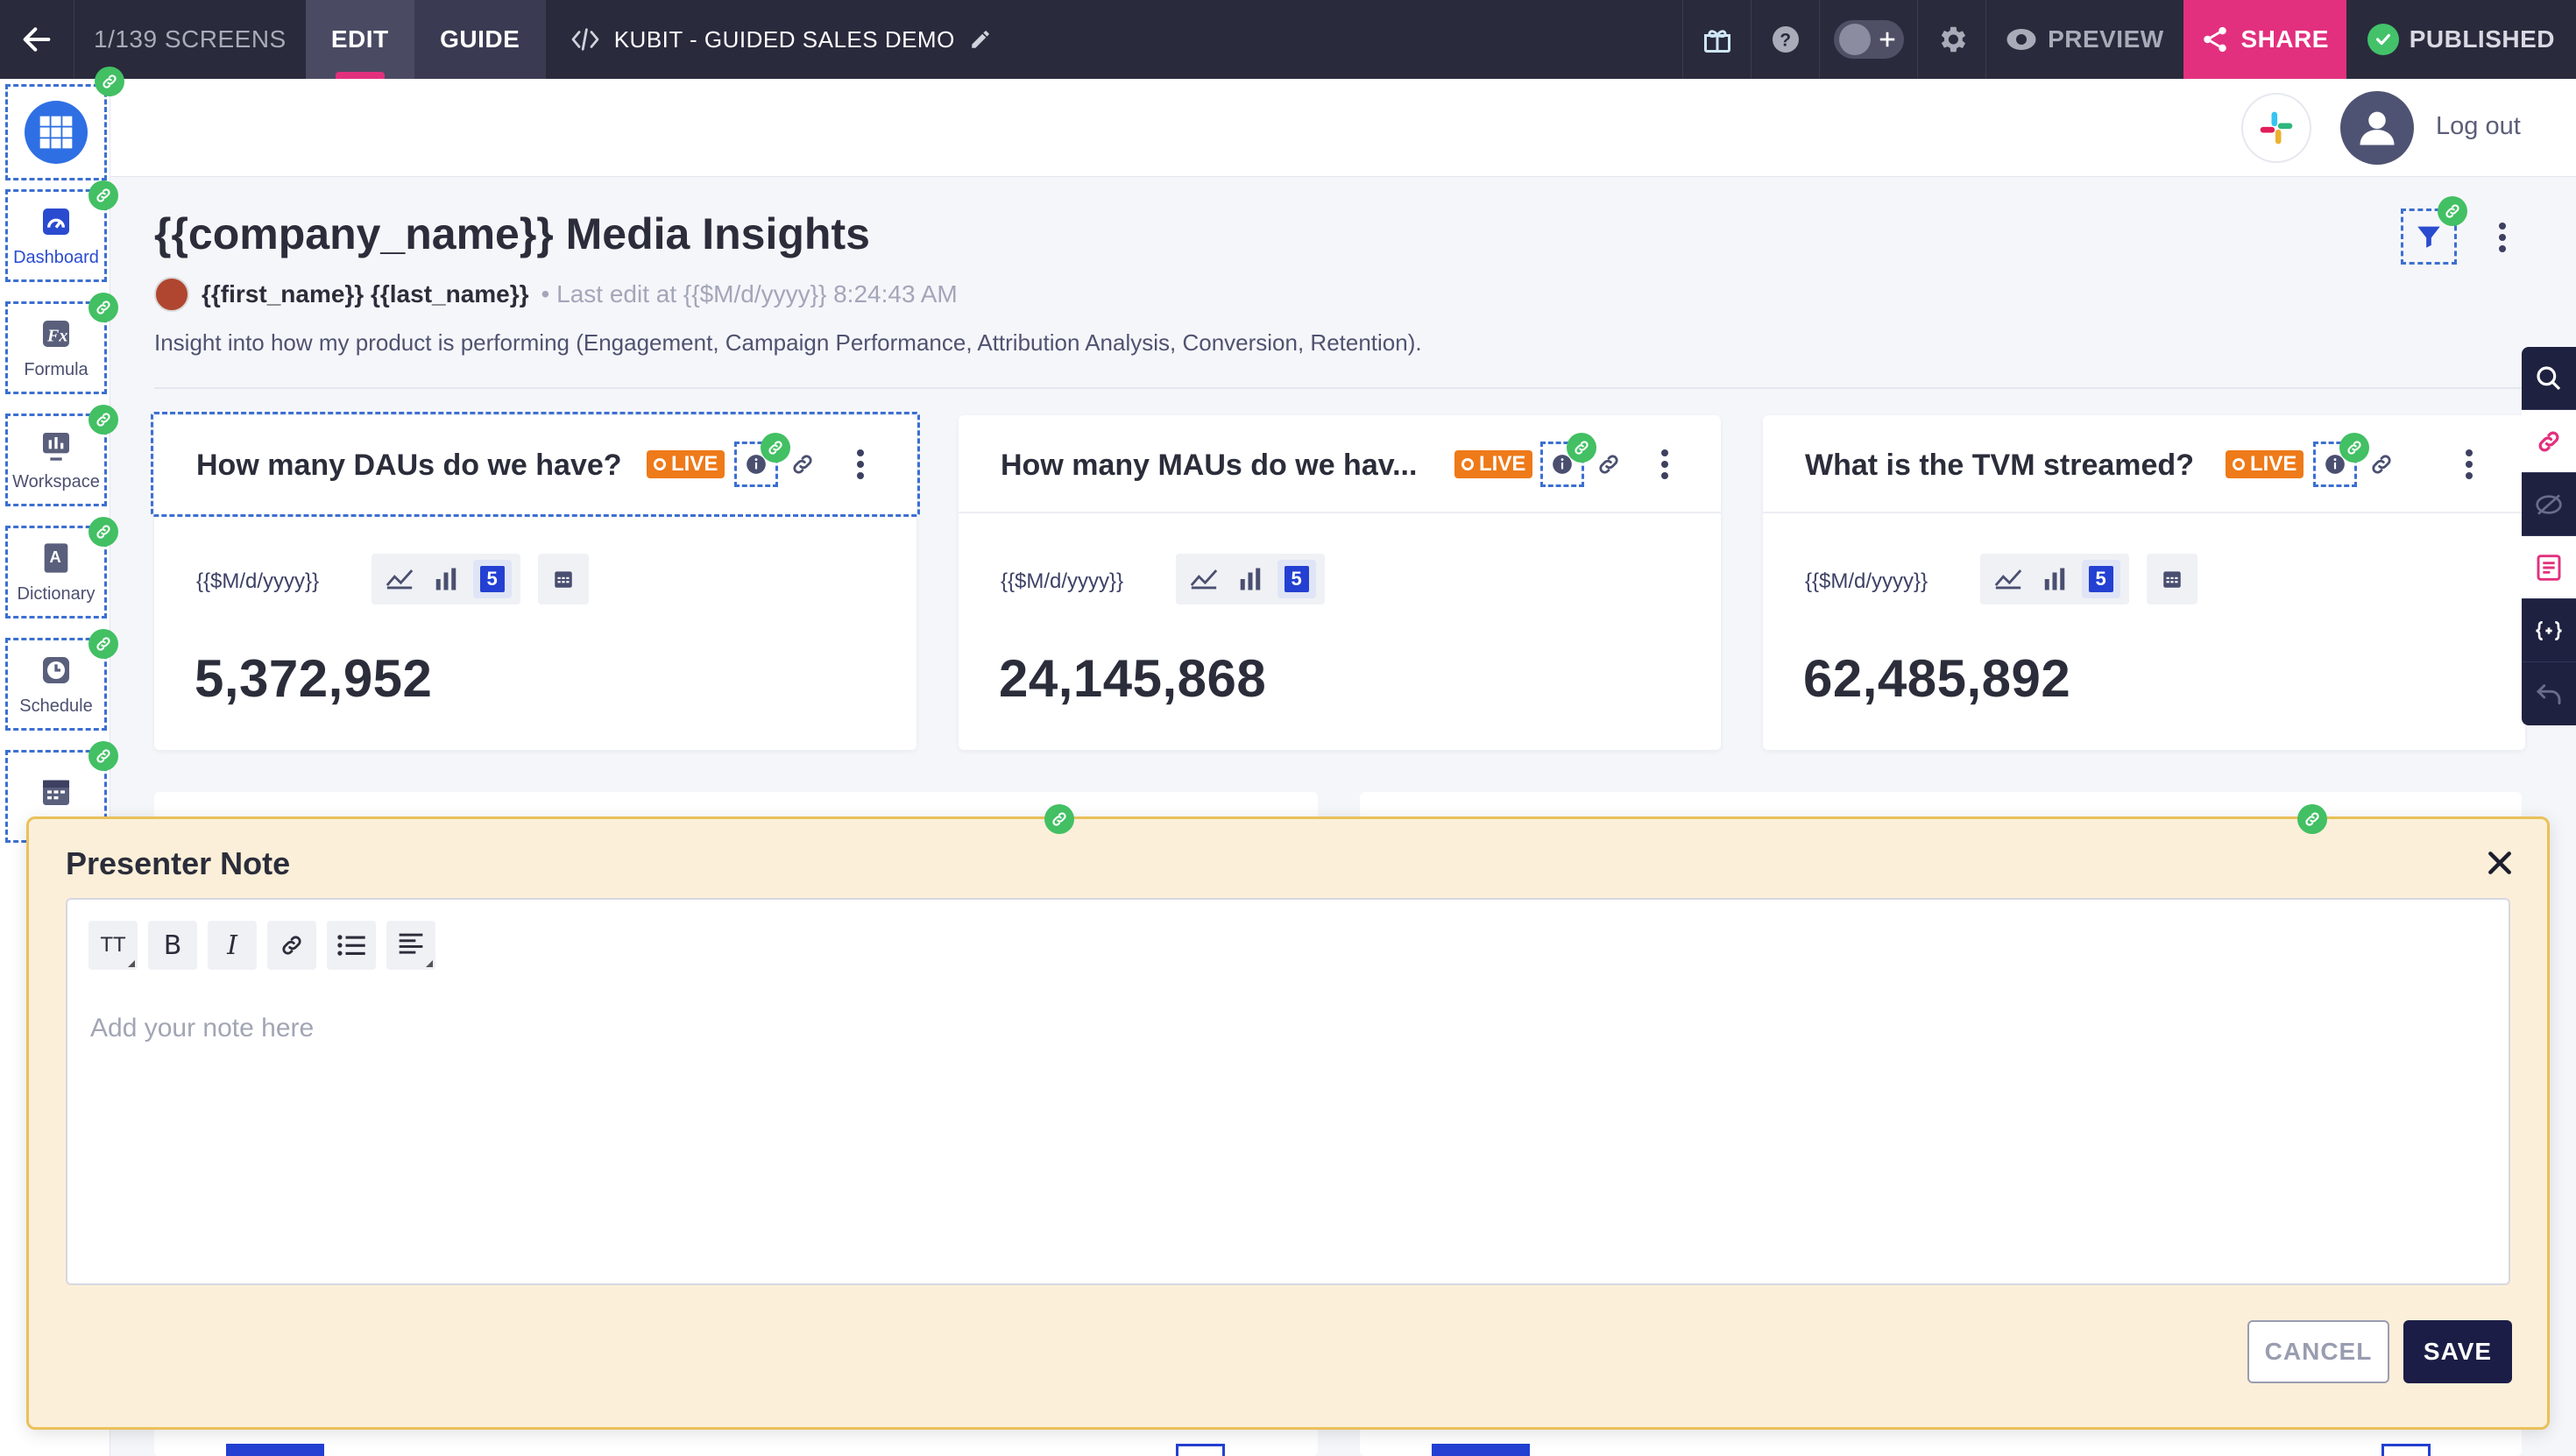 Image resolution: width=2576 pixels, height=1456 pixels. What do you see at coordinates (2273, 464) in the screenshot?
I see `live-label: LIVE` at bounding box center [2273, 464].